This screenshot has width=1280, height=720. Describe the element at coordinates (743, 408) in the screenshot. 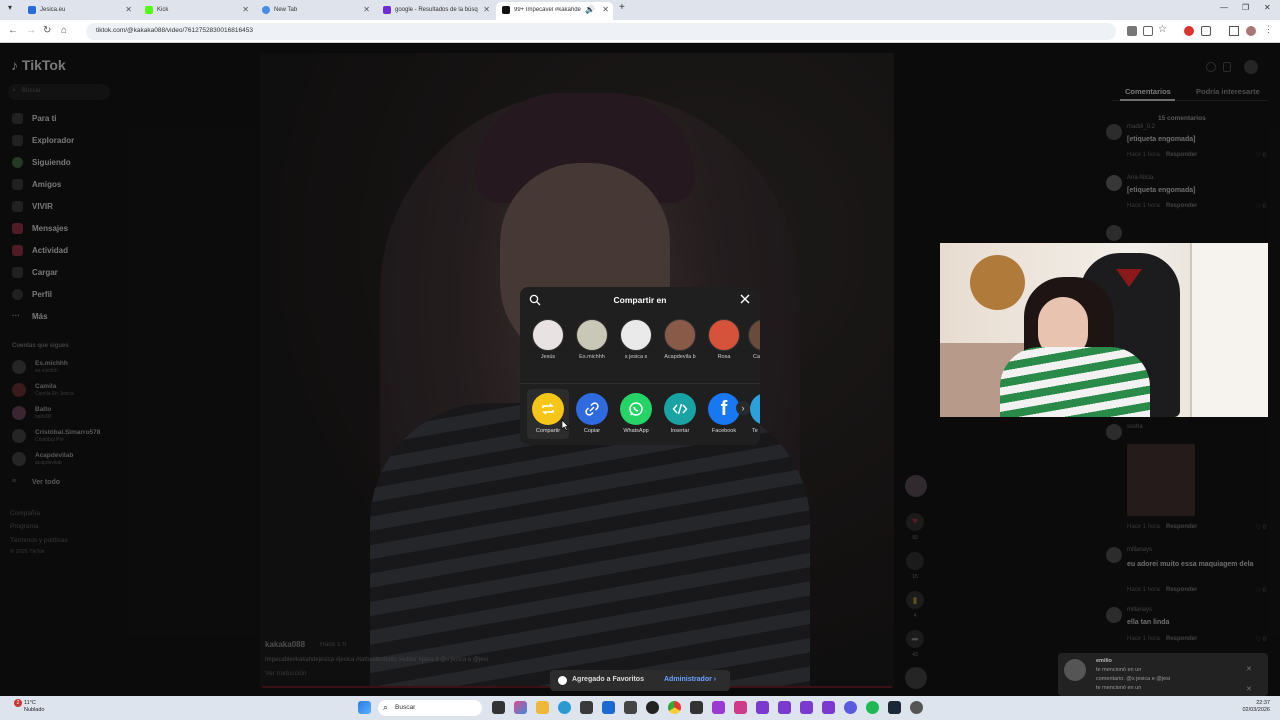

I see `chevron-right-icon: ›` at that location.